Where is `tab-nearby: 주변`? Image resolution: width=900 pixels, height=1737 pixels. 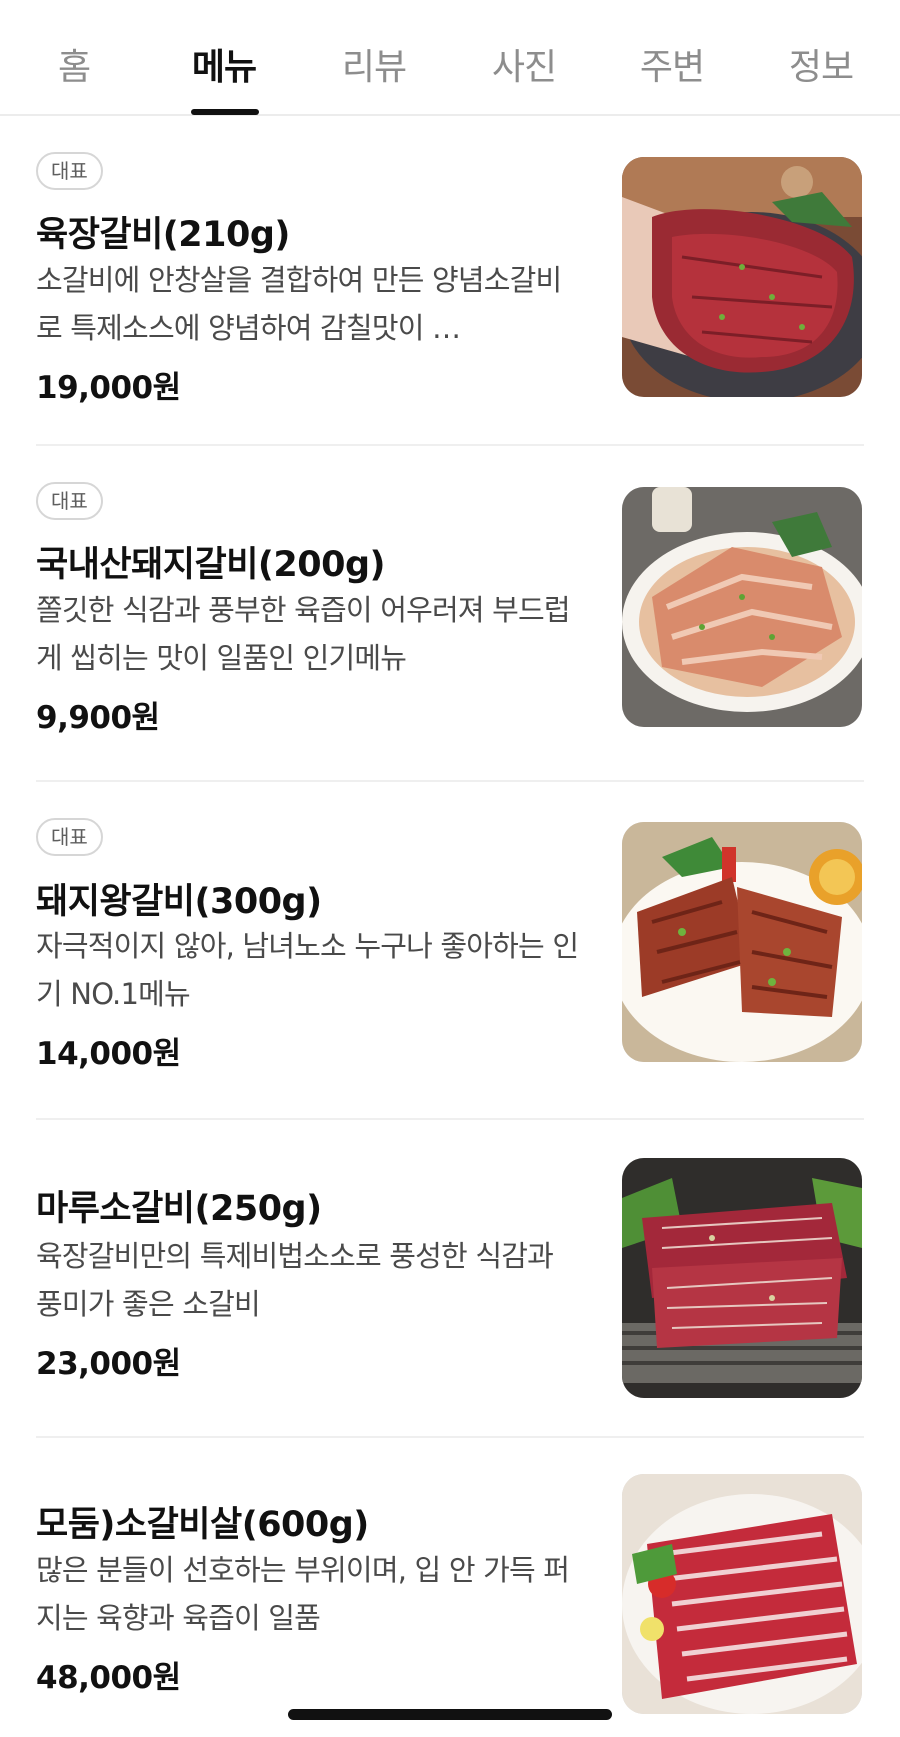
tab-nearby: 주변 is located at coordinates (672, 64).